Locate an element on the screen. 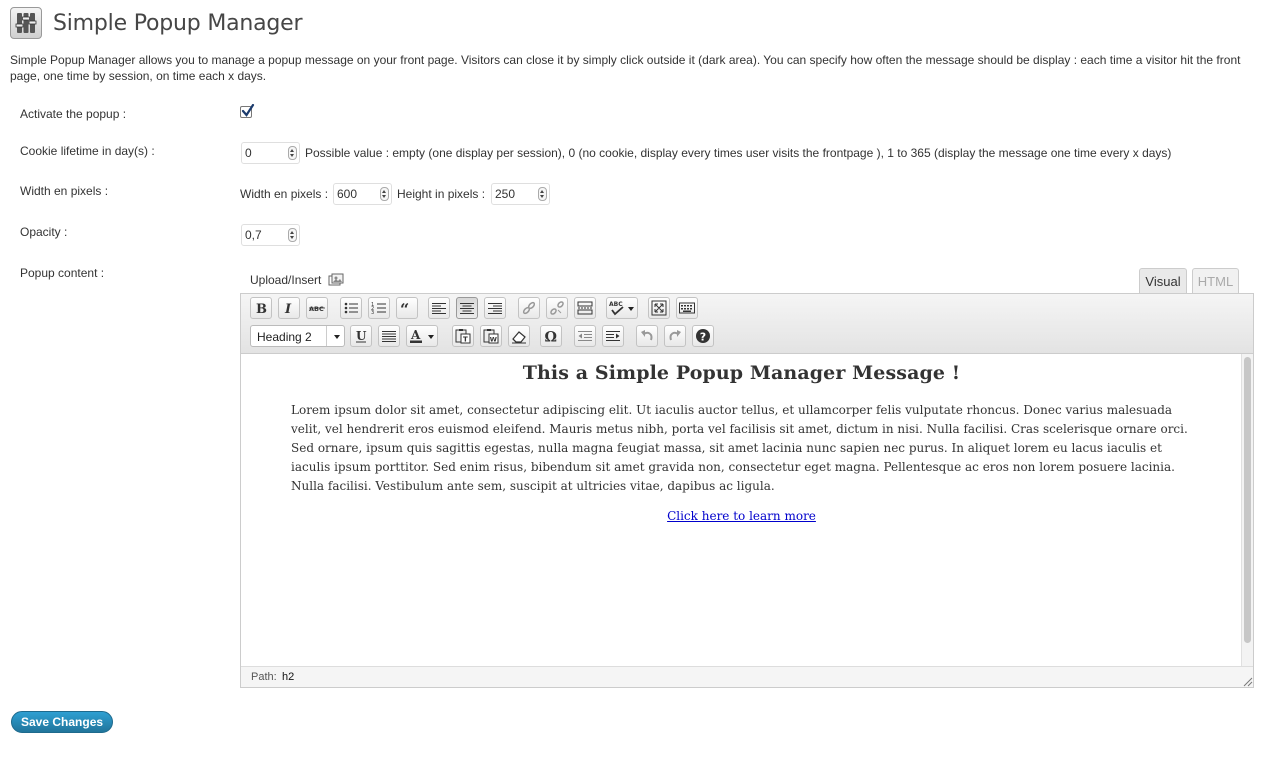 This screenshot has height=768, width=1277. editor-scrollbar is located at coordinates (1247, 510).